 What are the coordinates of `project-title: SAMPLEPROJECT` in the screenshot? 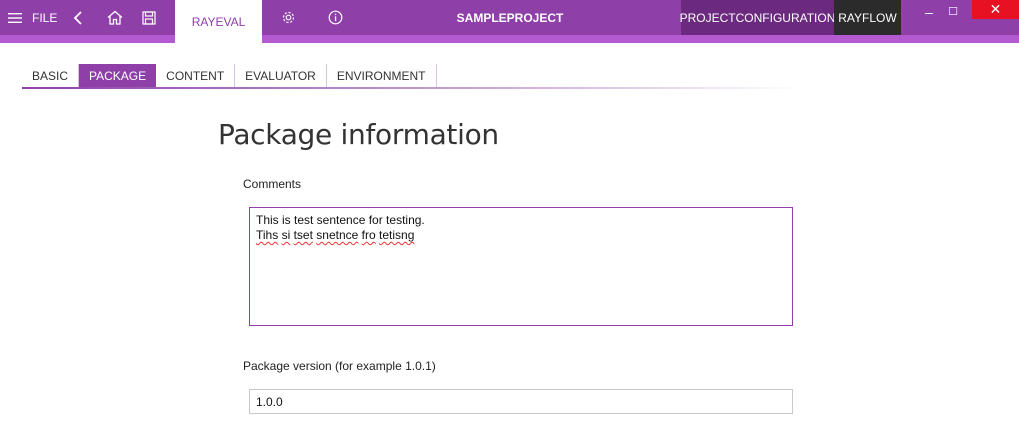 It's located at (510, 17).